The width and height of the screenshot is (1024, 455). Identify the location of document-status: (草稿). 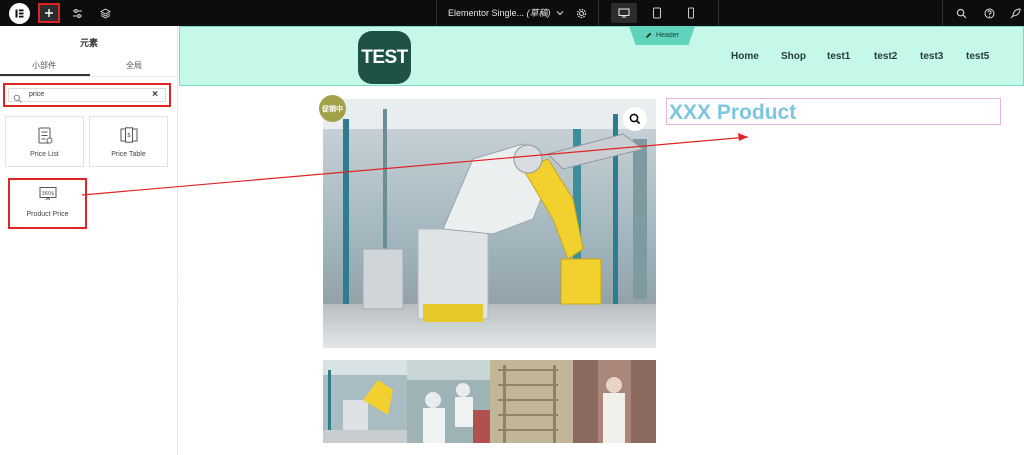
(538, 13).